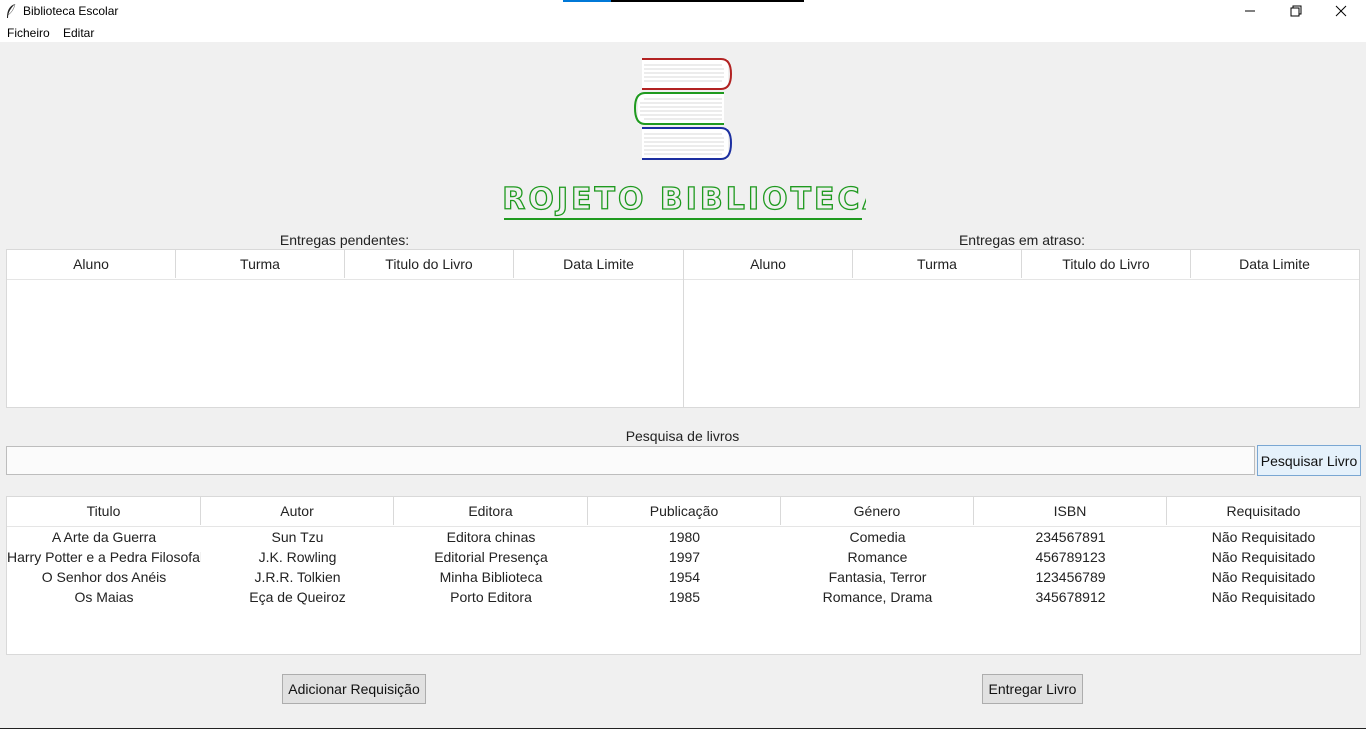  Describe the element at coordinates (297, 511) in the screenshot. I see `col-autor: Autor` at that location.